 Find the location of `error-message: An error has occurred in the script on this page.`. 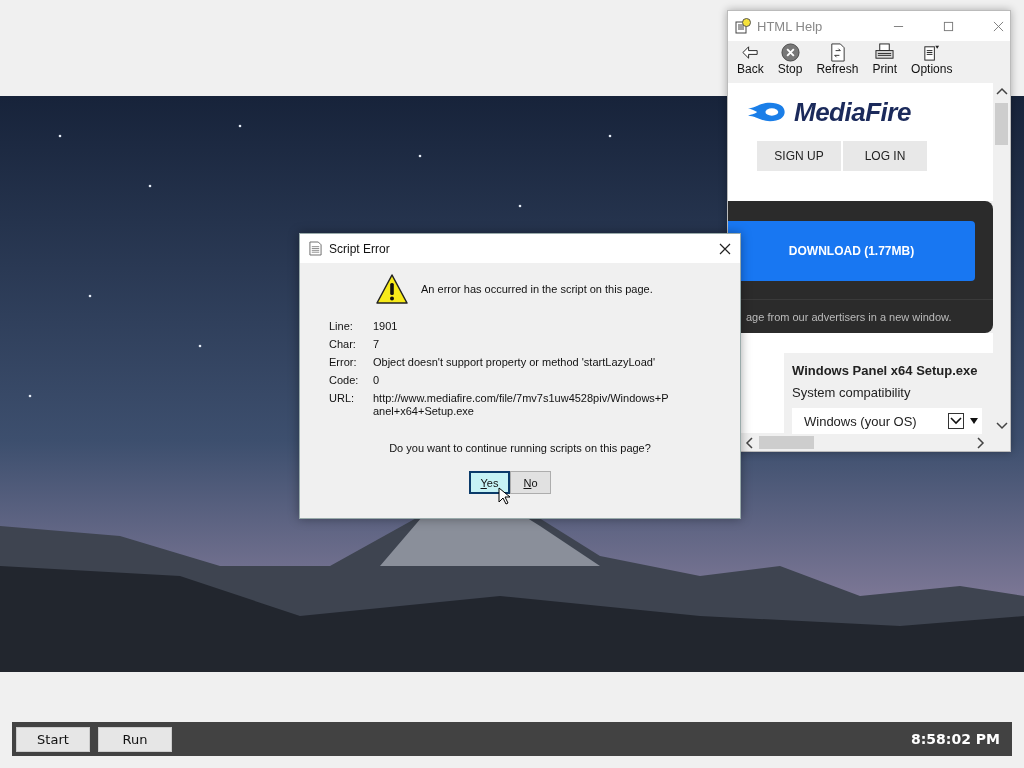

error-message: An error has occurred in the script on this page. is located at coordinates (537, 289).